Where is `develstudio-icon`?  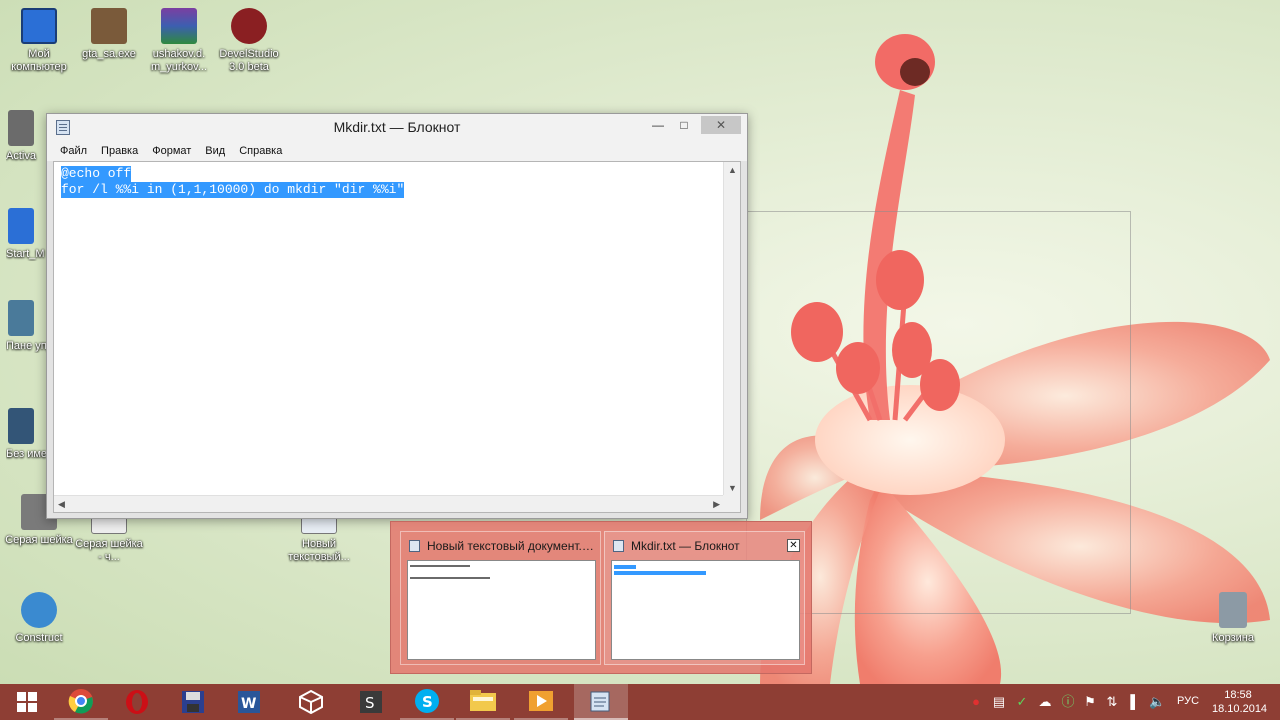 develstudio-icon is located at coordinates (249, 26).